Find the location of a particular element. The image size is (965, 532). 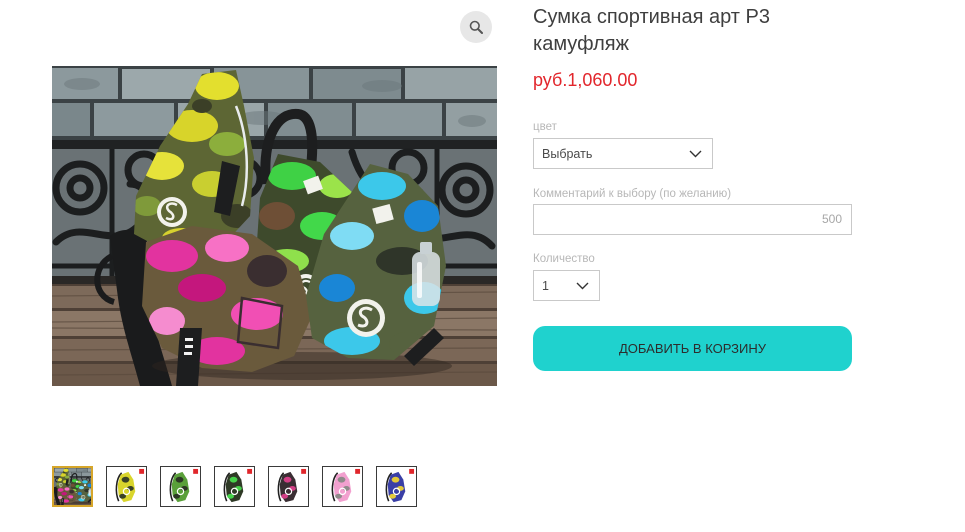

comment-label: Комментарий к выбору (по желанию) is located at coordinates (632, 194).